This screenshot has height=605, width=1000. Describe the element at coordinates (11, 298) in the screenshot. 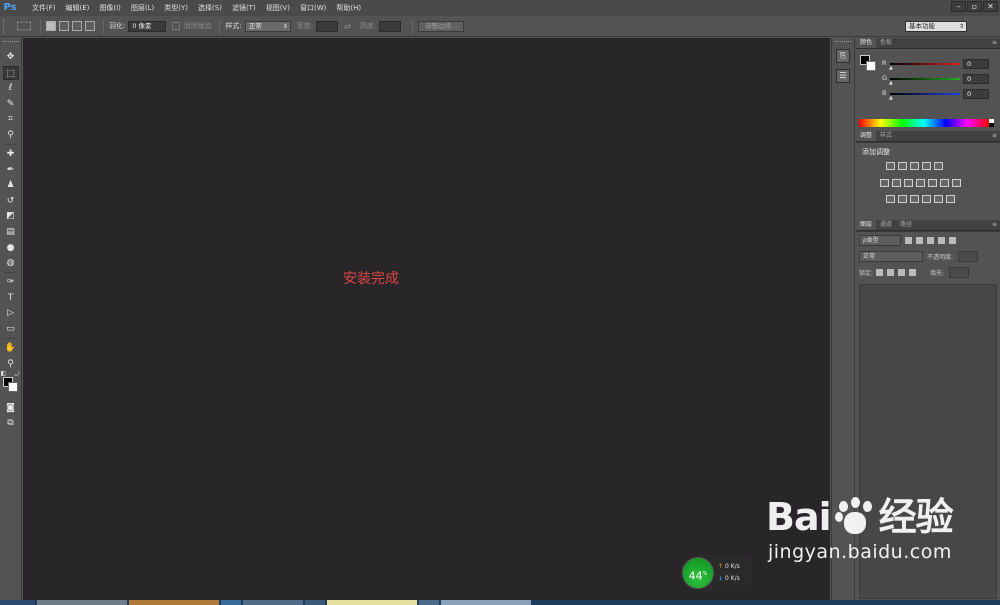

I see `type-tool-icon: T` at that location.